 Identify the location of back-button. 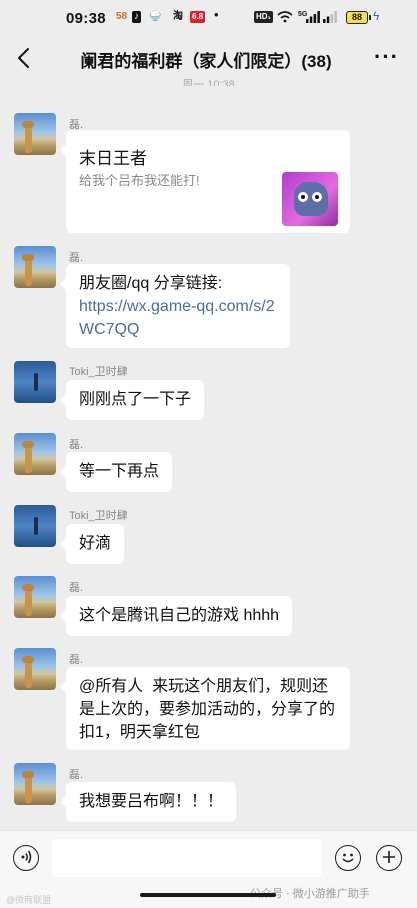
(25, 58).